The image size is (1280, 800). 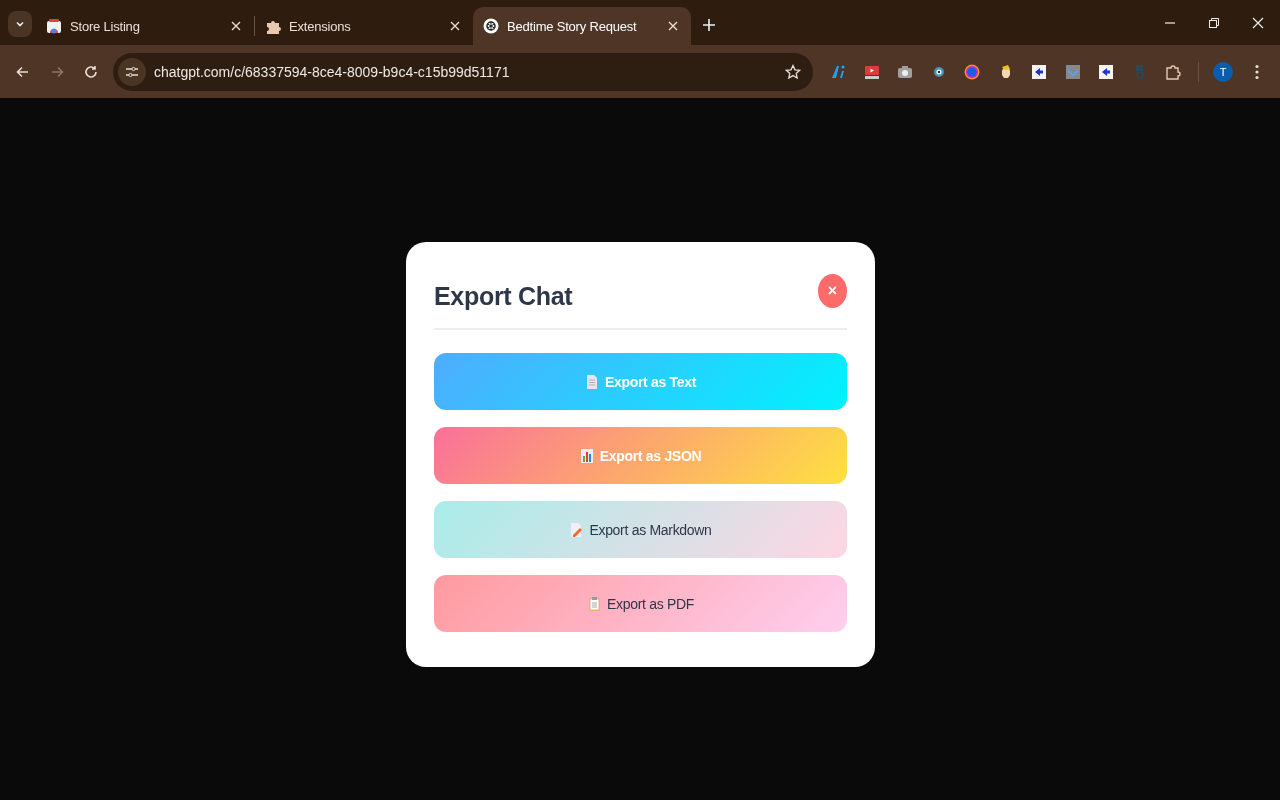 I want to click on browser-tab: Bedtime Story Request, so click(x=582, y=26).